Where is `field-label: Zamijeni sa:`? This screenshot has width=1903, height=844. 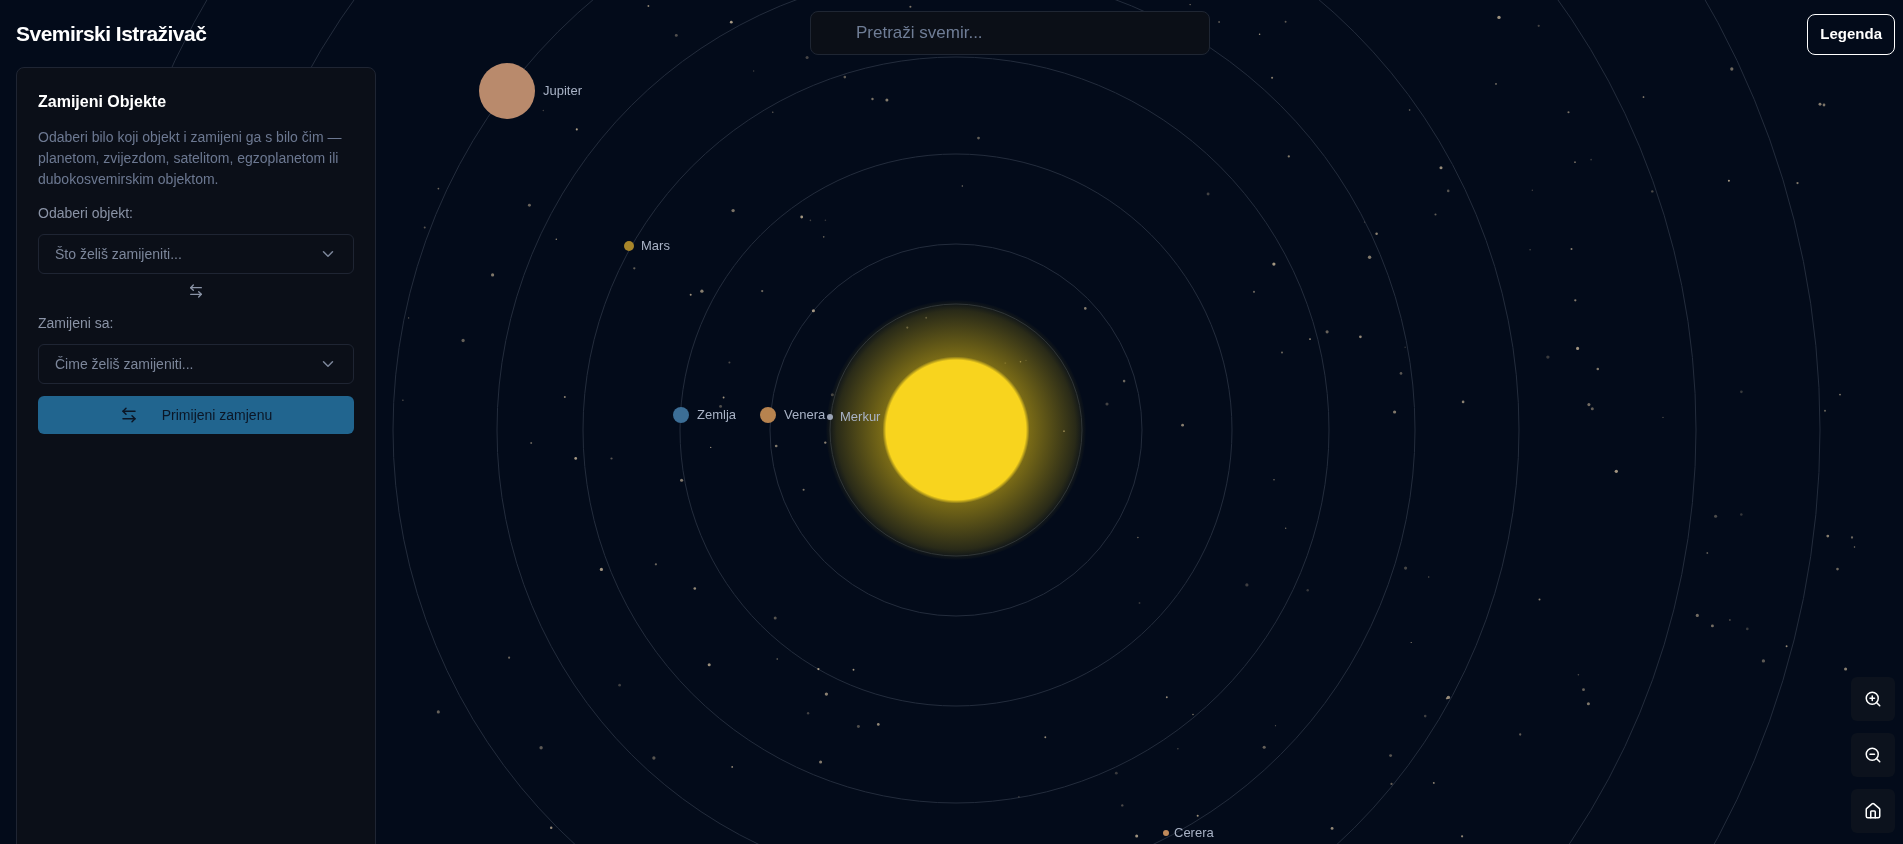
field-label: Zamijeni sa: is located at coordinates (76, 323).